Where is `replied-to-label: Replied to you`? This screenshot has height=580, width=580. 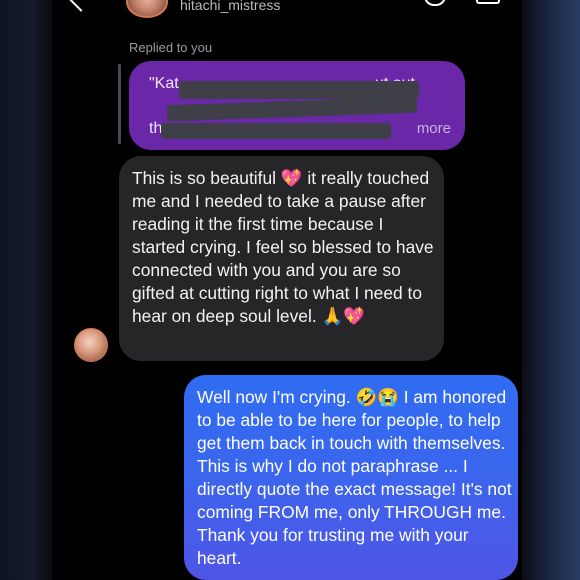 replied-to-label: Replied to you is located at coordinates (171, 47).